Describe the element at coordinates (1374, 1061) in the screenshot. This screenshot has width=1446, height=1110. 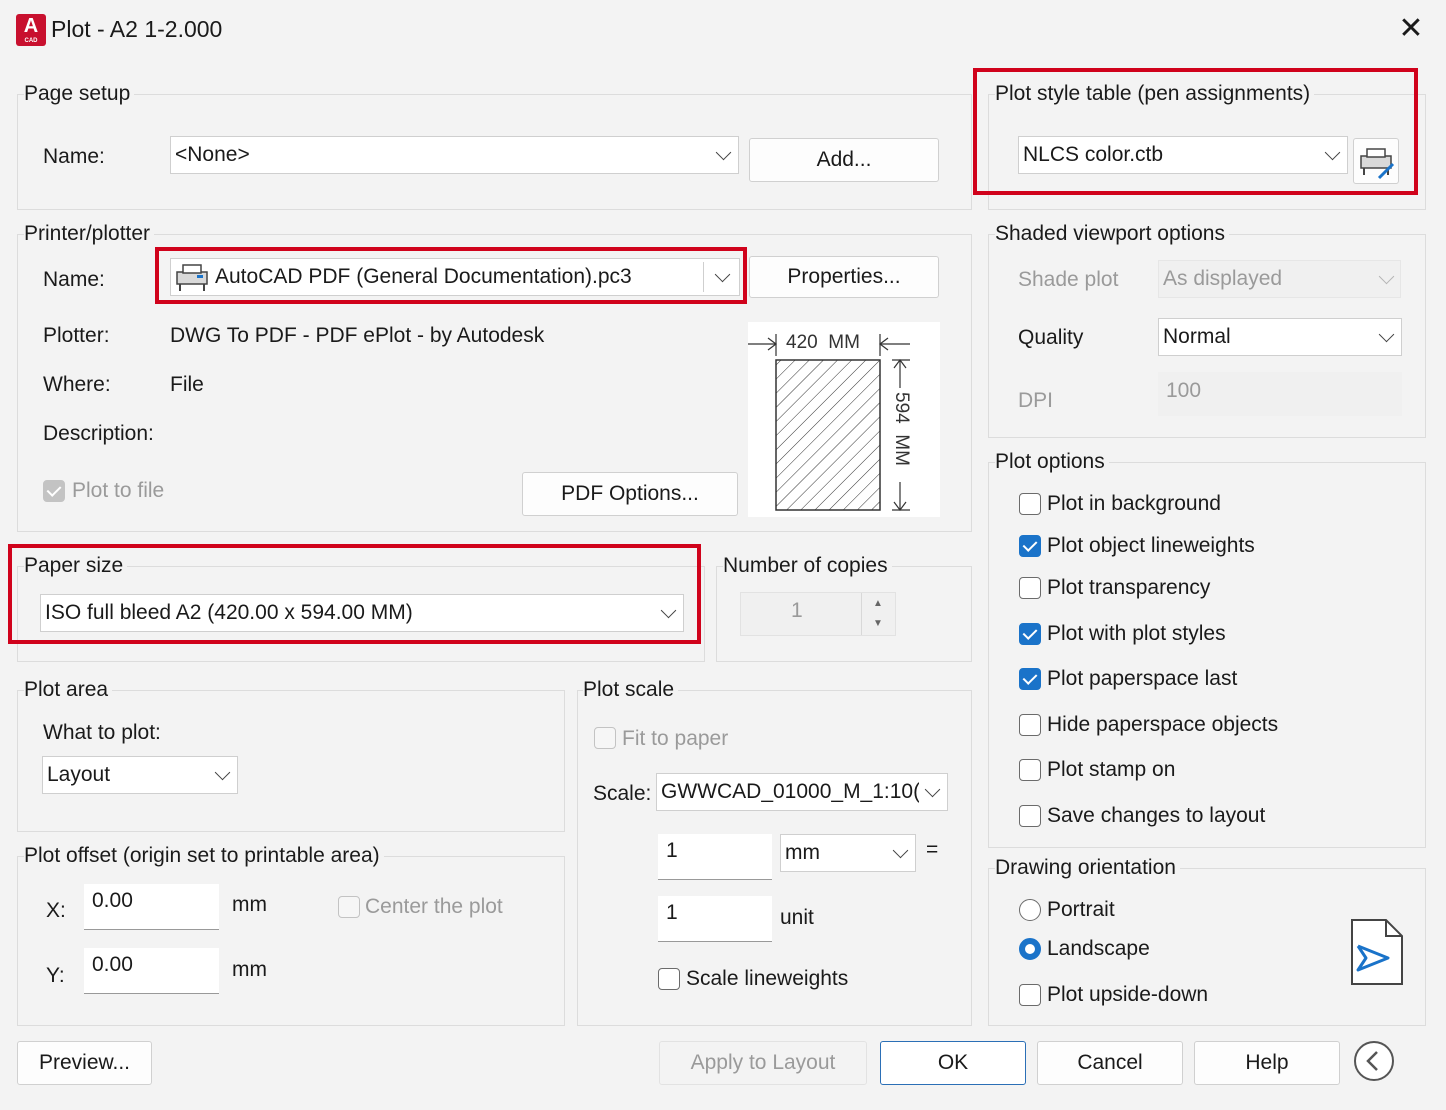
I see `collapse-chevron-icon` at that location.